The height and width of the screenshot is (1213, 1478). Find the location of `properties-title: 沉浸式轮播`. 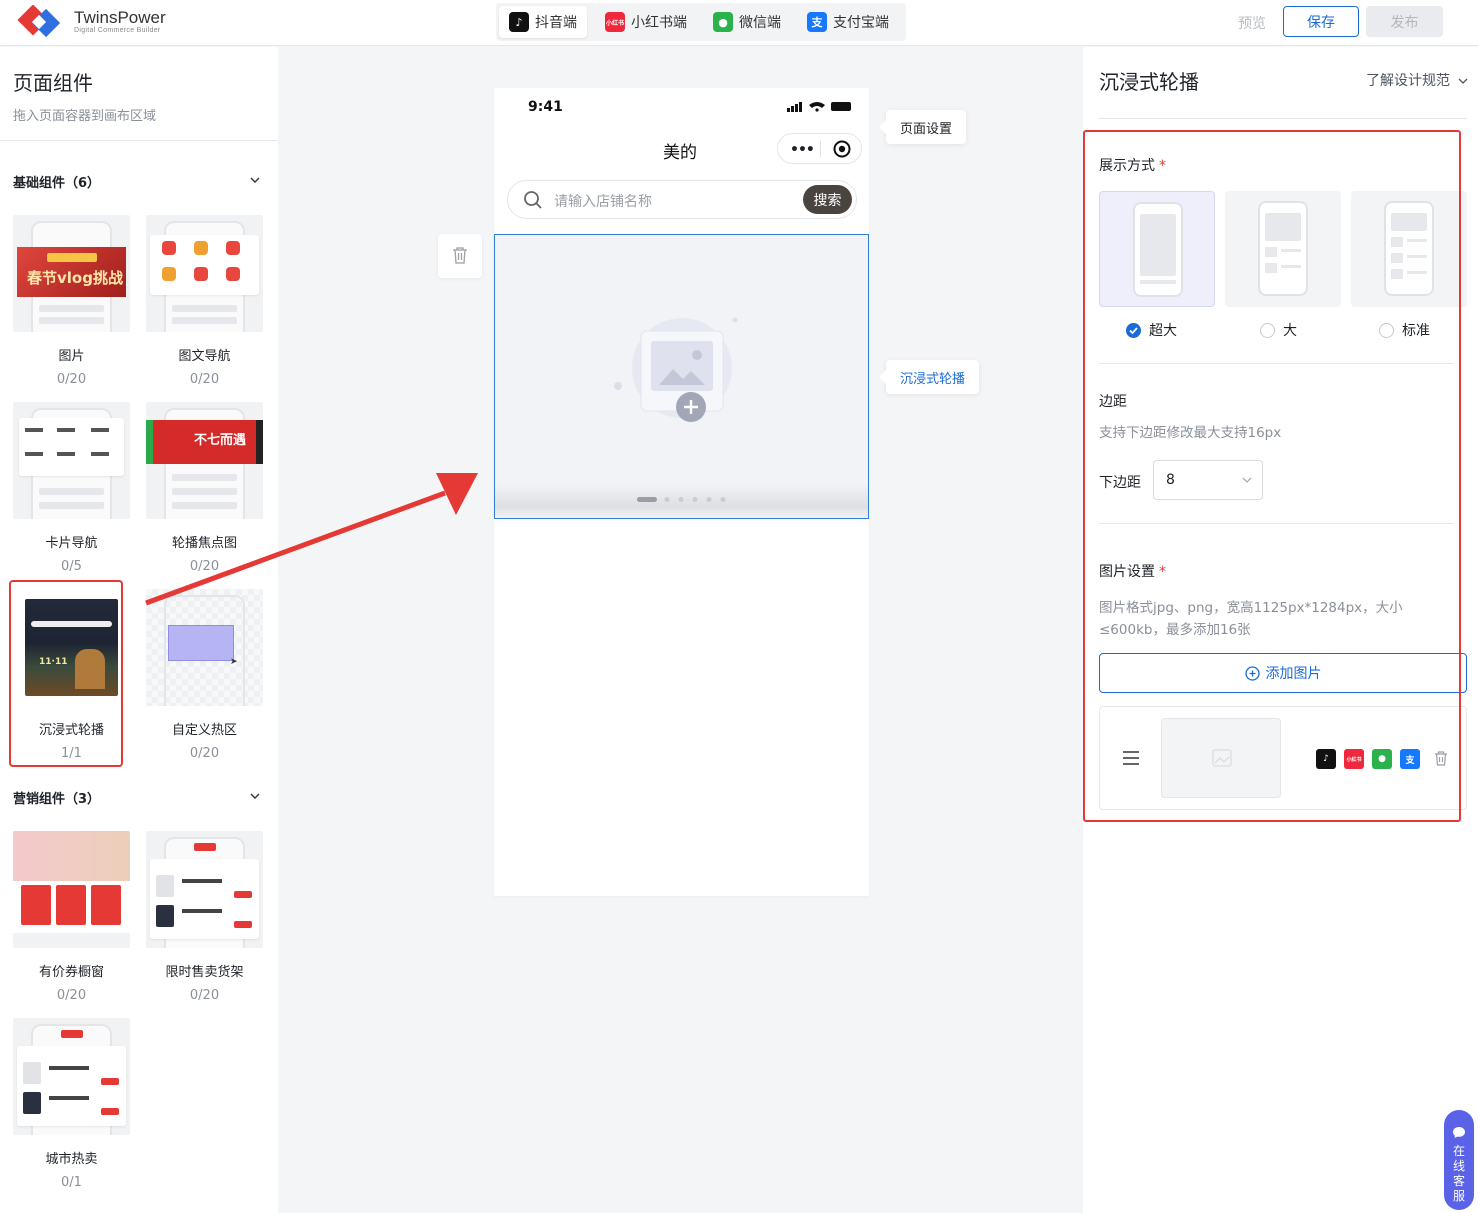

properties-title: 沉浸式轮播 is located at coordinates (1149, 82).